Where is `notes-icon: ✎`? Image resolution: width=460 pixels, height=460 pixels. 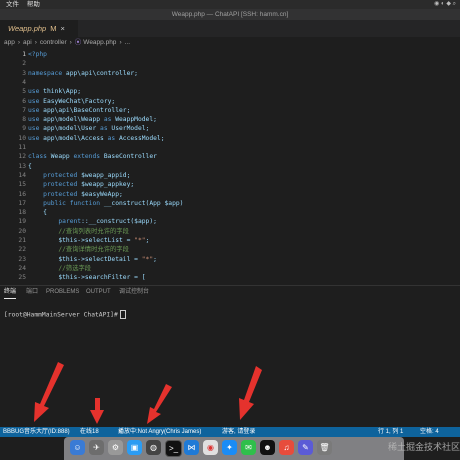 notes-icon: ✎ is located at coordinates (305, 447).